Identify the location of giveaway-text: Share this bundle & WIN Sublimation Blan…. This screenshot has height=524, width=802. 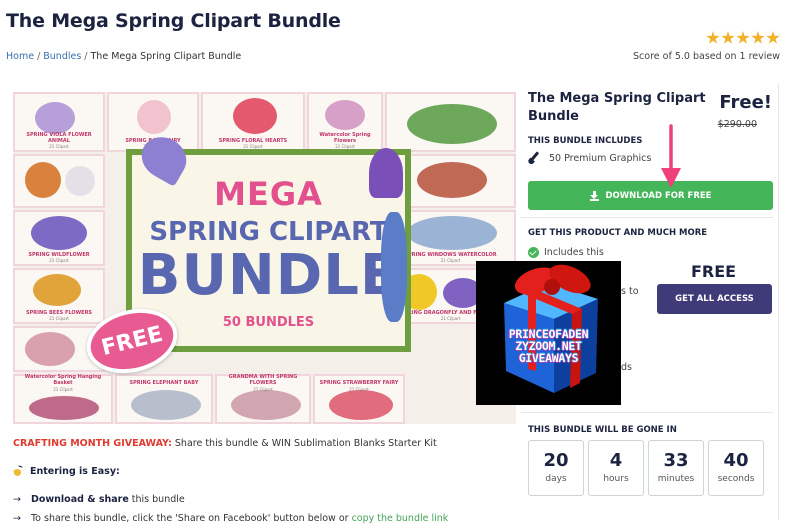
(304, 443).